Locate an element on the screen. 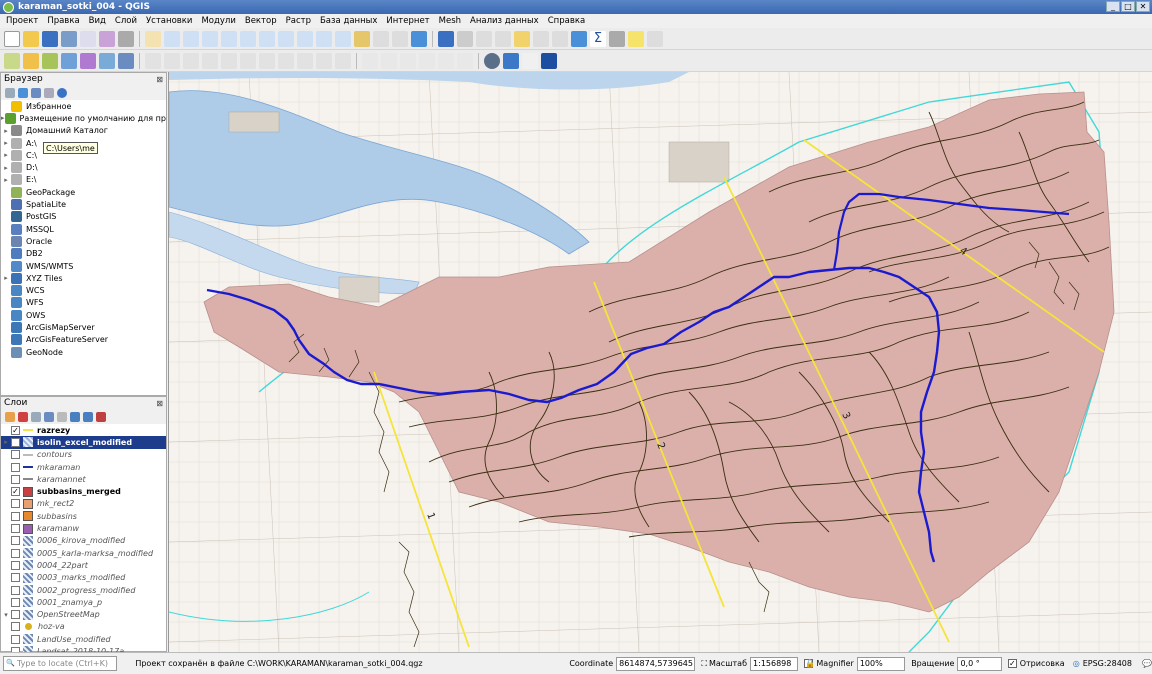 The image size is (1152, 674). menu-database: База данных is located at coordinates (348, 21).